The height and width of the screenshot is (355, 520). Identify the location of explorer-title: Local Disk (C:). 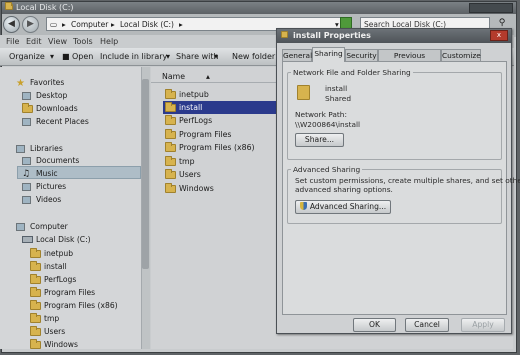
(45, 7).